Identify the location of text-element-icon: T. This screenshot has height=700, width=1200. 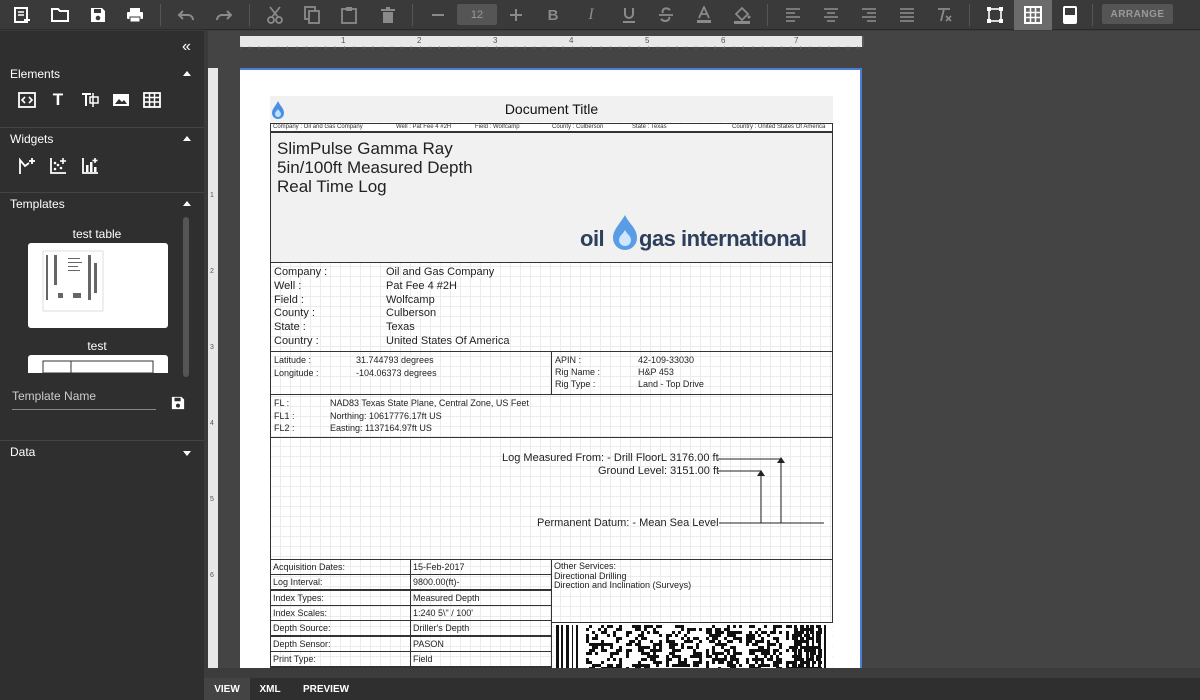
(58, 100).